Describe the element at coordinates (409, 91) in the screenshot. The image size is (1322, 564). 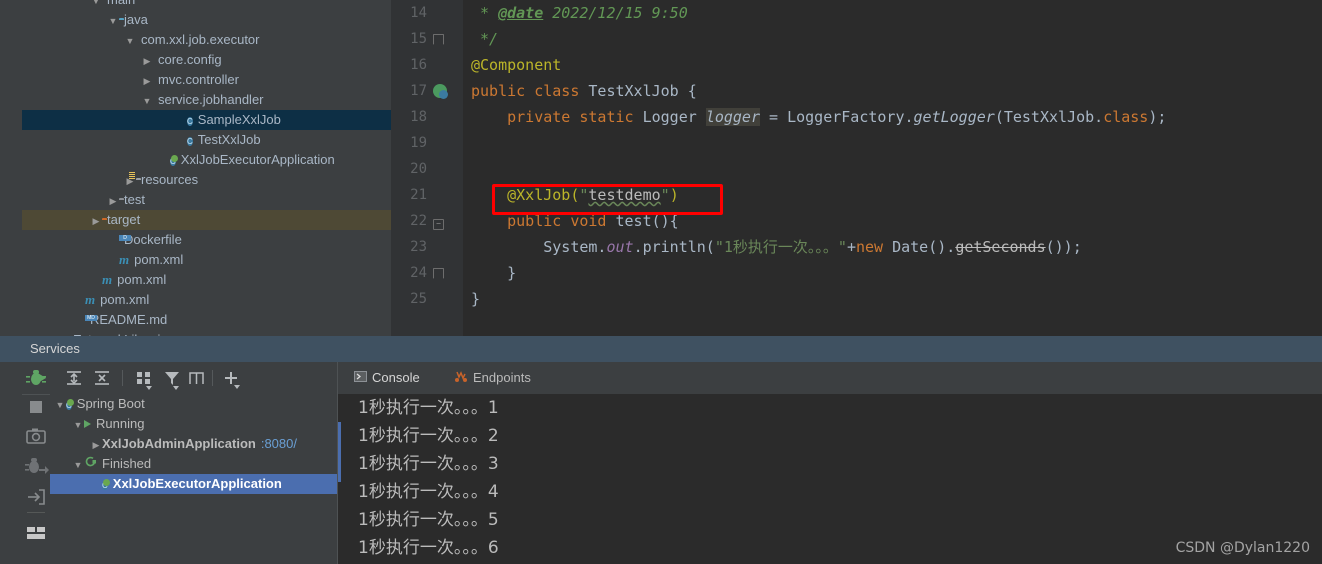
I see `line-number: 17` at that location.